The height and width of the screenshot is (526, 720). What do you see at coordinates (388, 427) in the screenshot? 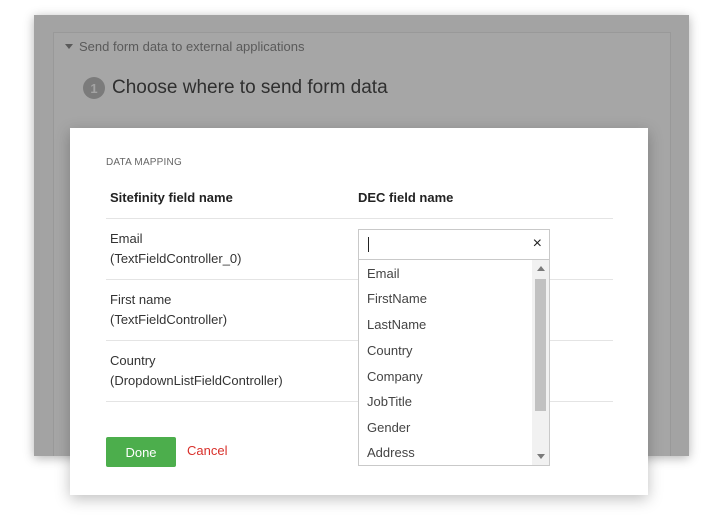
I see `dropdown-option-gender: Gender` at bounding box center [388, 427].